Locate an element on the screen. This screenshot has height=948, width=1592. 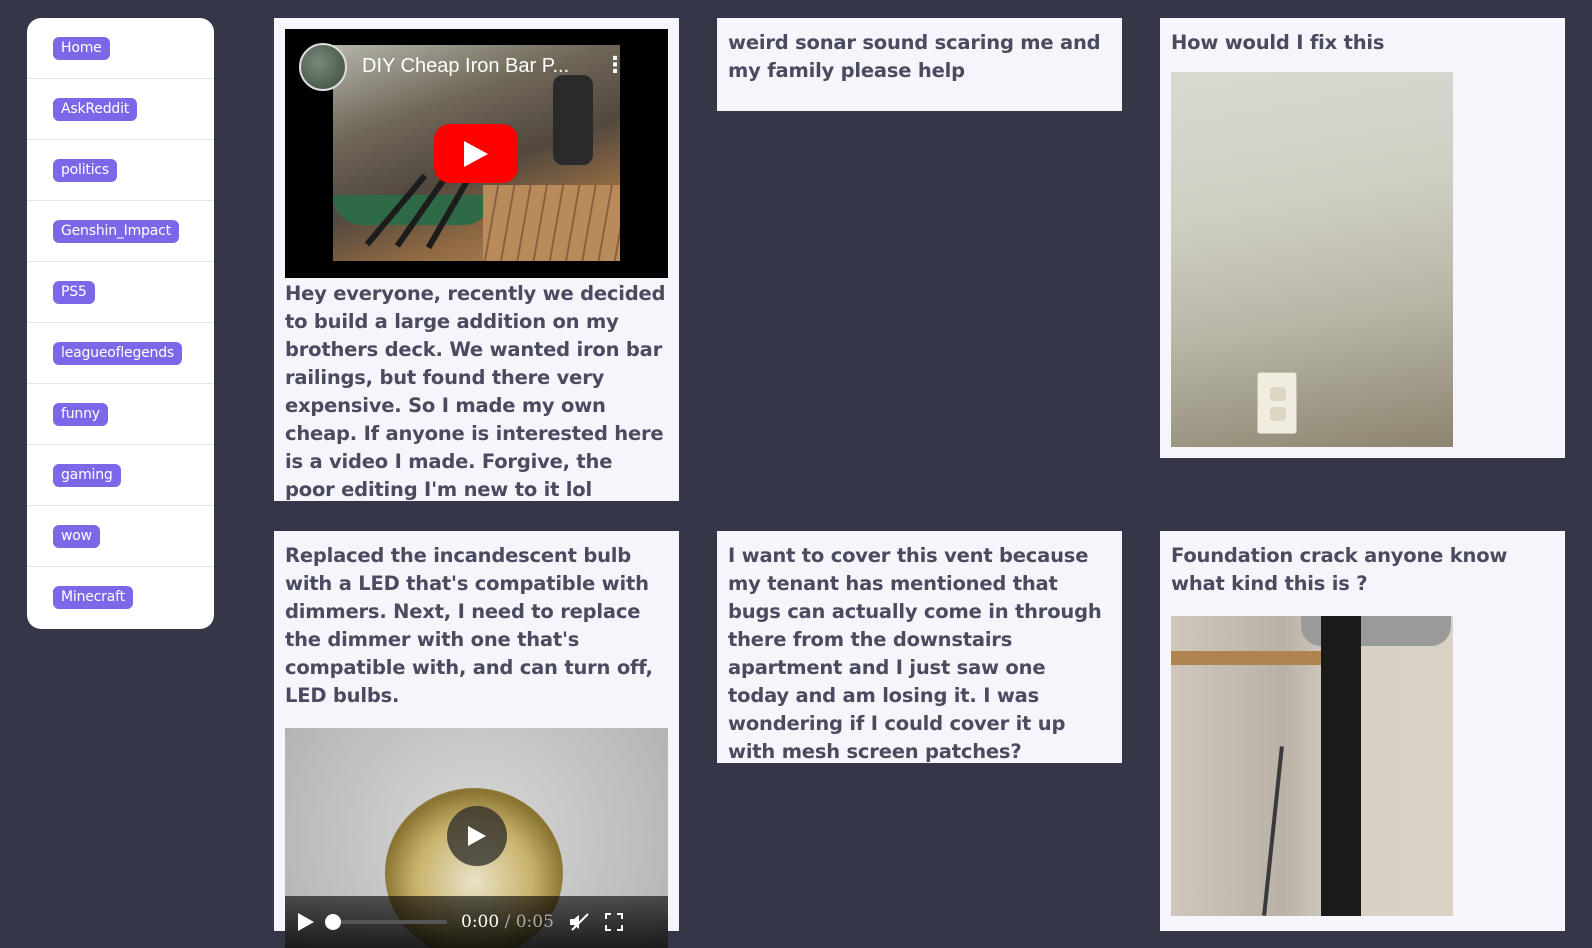
subreddit-tag: politics is located at coordinates (85, 170).